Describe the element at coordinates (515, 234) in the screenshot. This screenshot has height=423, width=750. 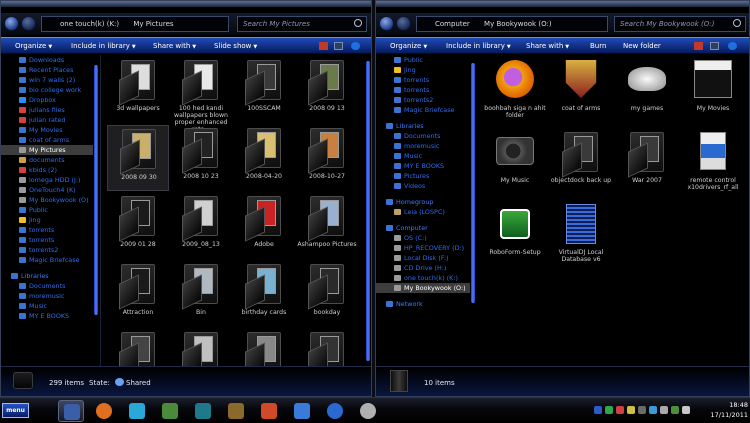
I see `file-item: RoboForm-Setup` at that location.